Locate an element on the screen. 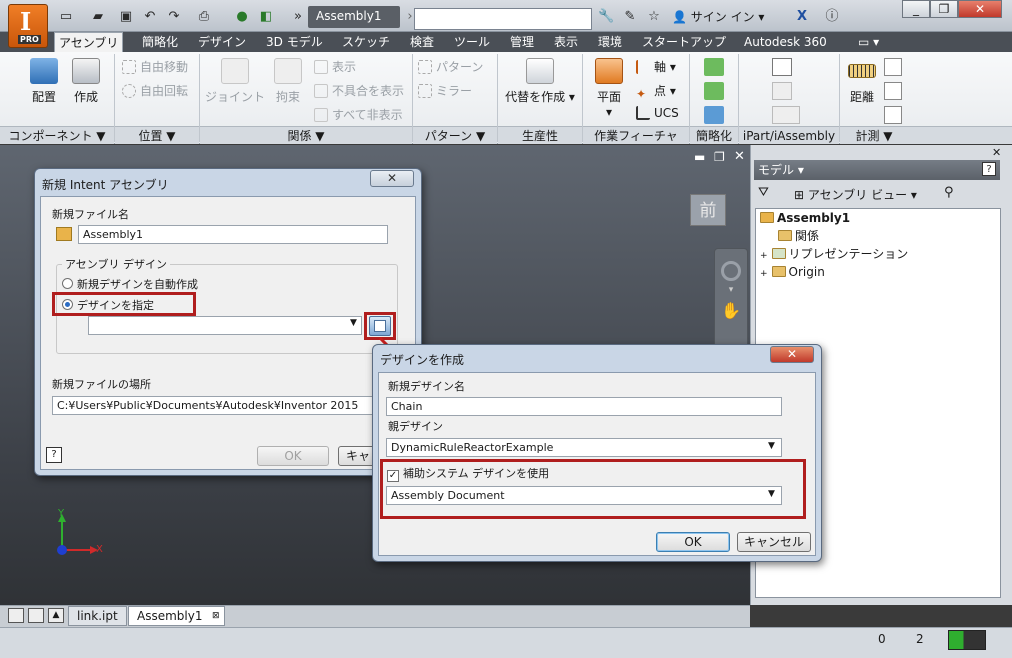 Image resolution: width=1012 pixels, height=658 pixels. create-design-close-button: ✕ is located at coordinates (792, 354).